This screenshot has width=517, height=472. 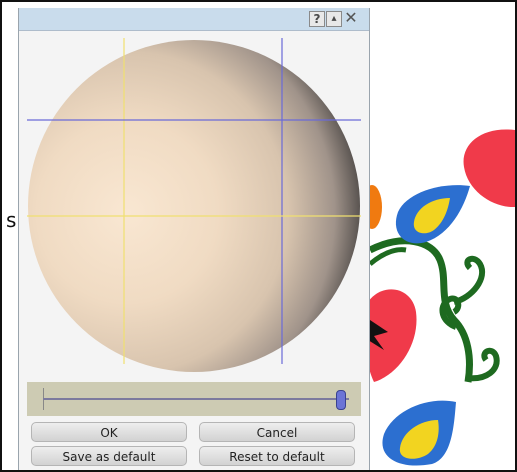 I want to click on slider-track, so click(x=196, y=399).